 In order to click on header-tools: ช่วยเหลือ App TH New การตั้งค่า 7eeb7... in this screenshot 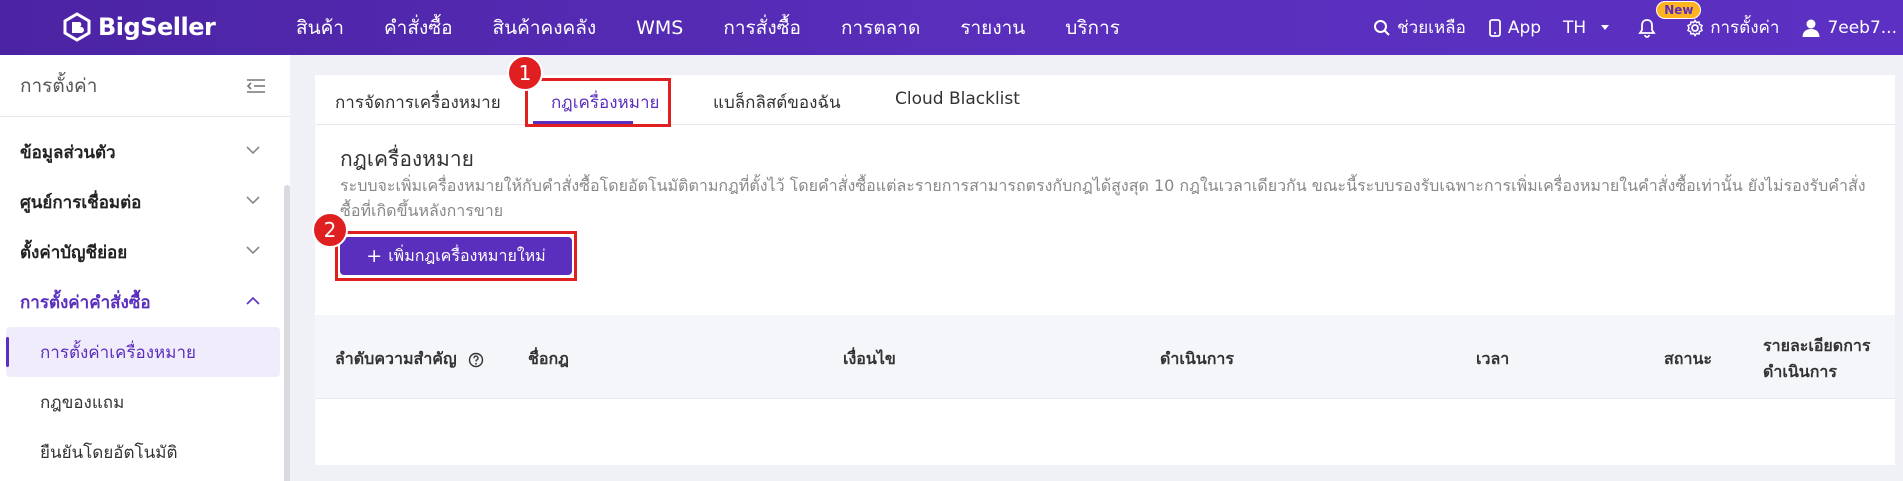, I will do `click(1638, 27)`.